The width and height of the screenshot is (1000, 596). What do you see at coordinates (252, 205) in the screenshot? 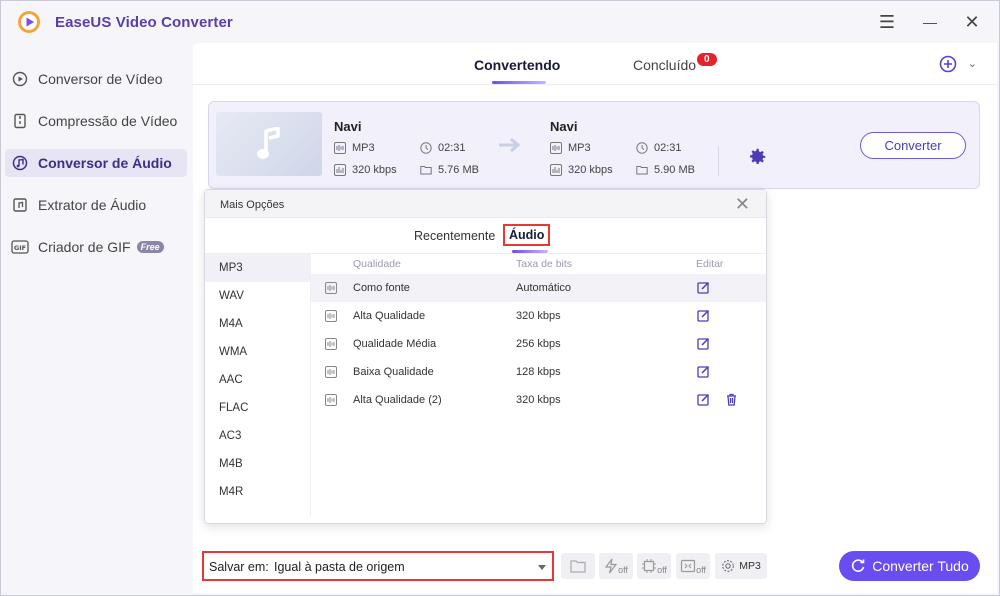
I see `popup-title: Mais Opções` at bounding box center [252, 205].